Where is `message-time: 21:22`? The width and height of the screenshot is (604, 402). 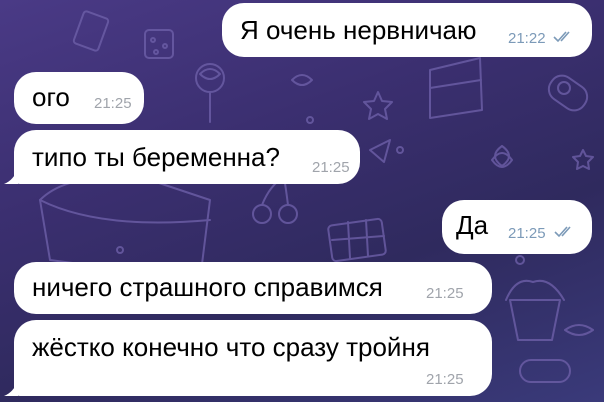 message-time: 21:22 is located at coordinates (527, 38).